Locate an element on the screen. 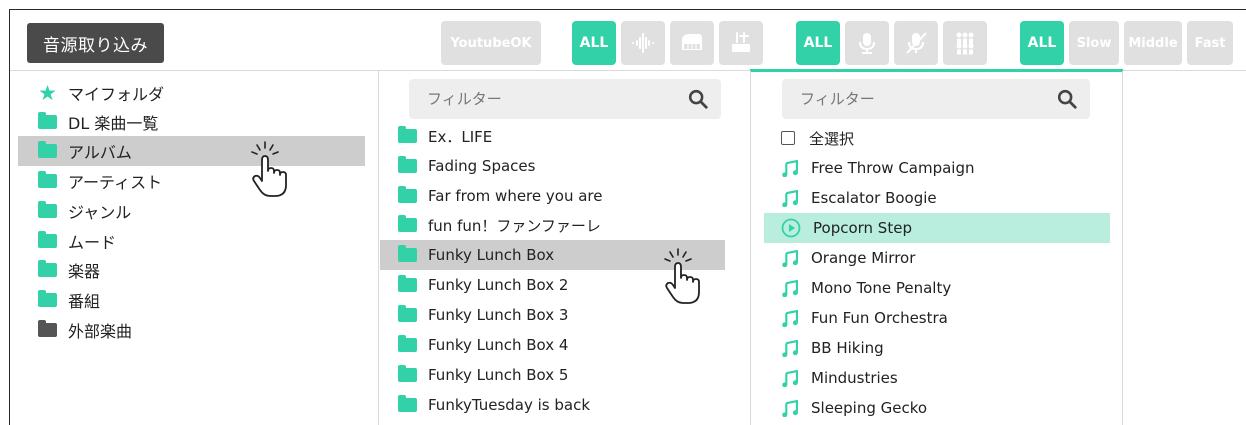 This screenshot has height=425, width=1246. album-filter is located at coordinates (565, 99).